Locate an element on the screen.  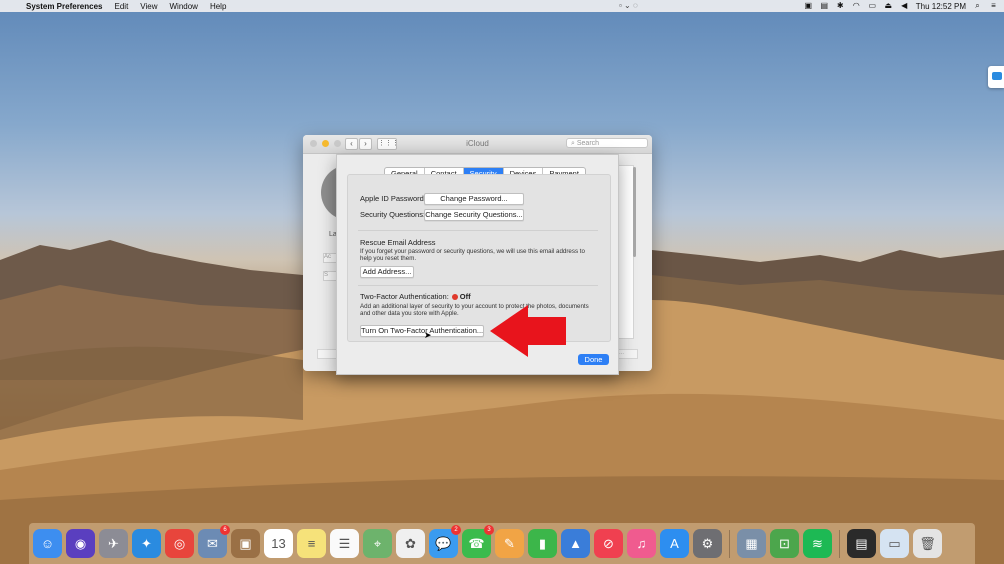
reminders-icon: ☰ is located at coordinates (344, 543).